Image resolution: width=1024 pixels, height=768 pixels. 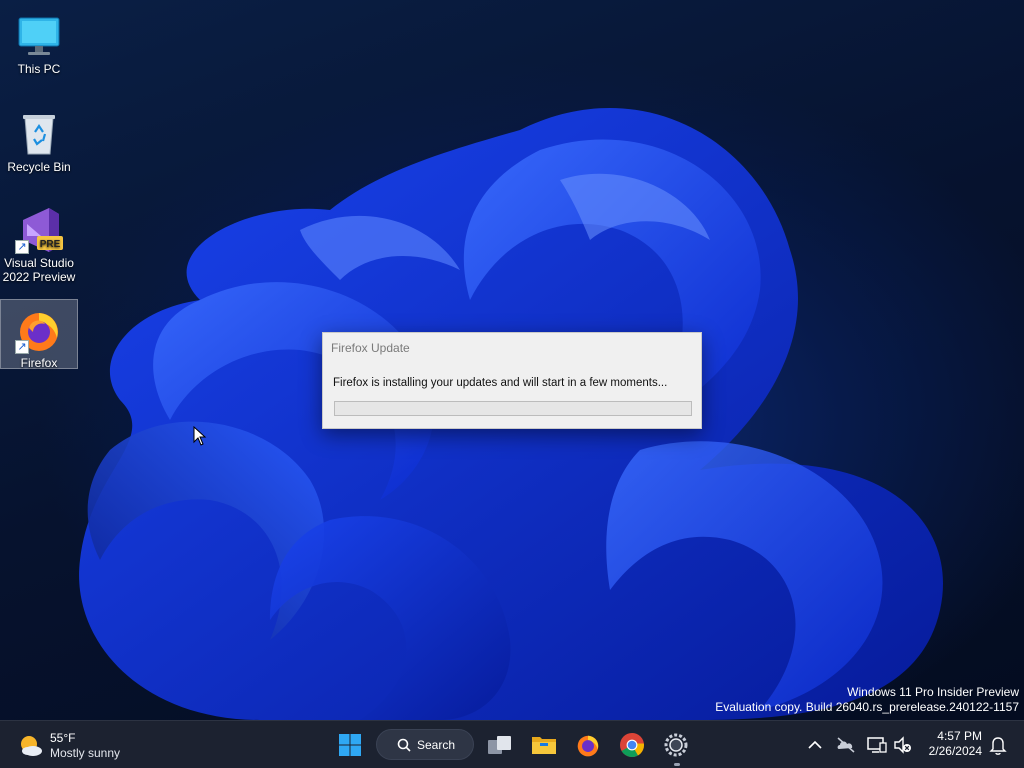 I want to click on desktop-icon-label-line1: Visual Studio, so click(x=39, y=263).